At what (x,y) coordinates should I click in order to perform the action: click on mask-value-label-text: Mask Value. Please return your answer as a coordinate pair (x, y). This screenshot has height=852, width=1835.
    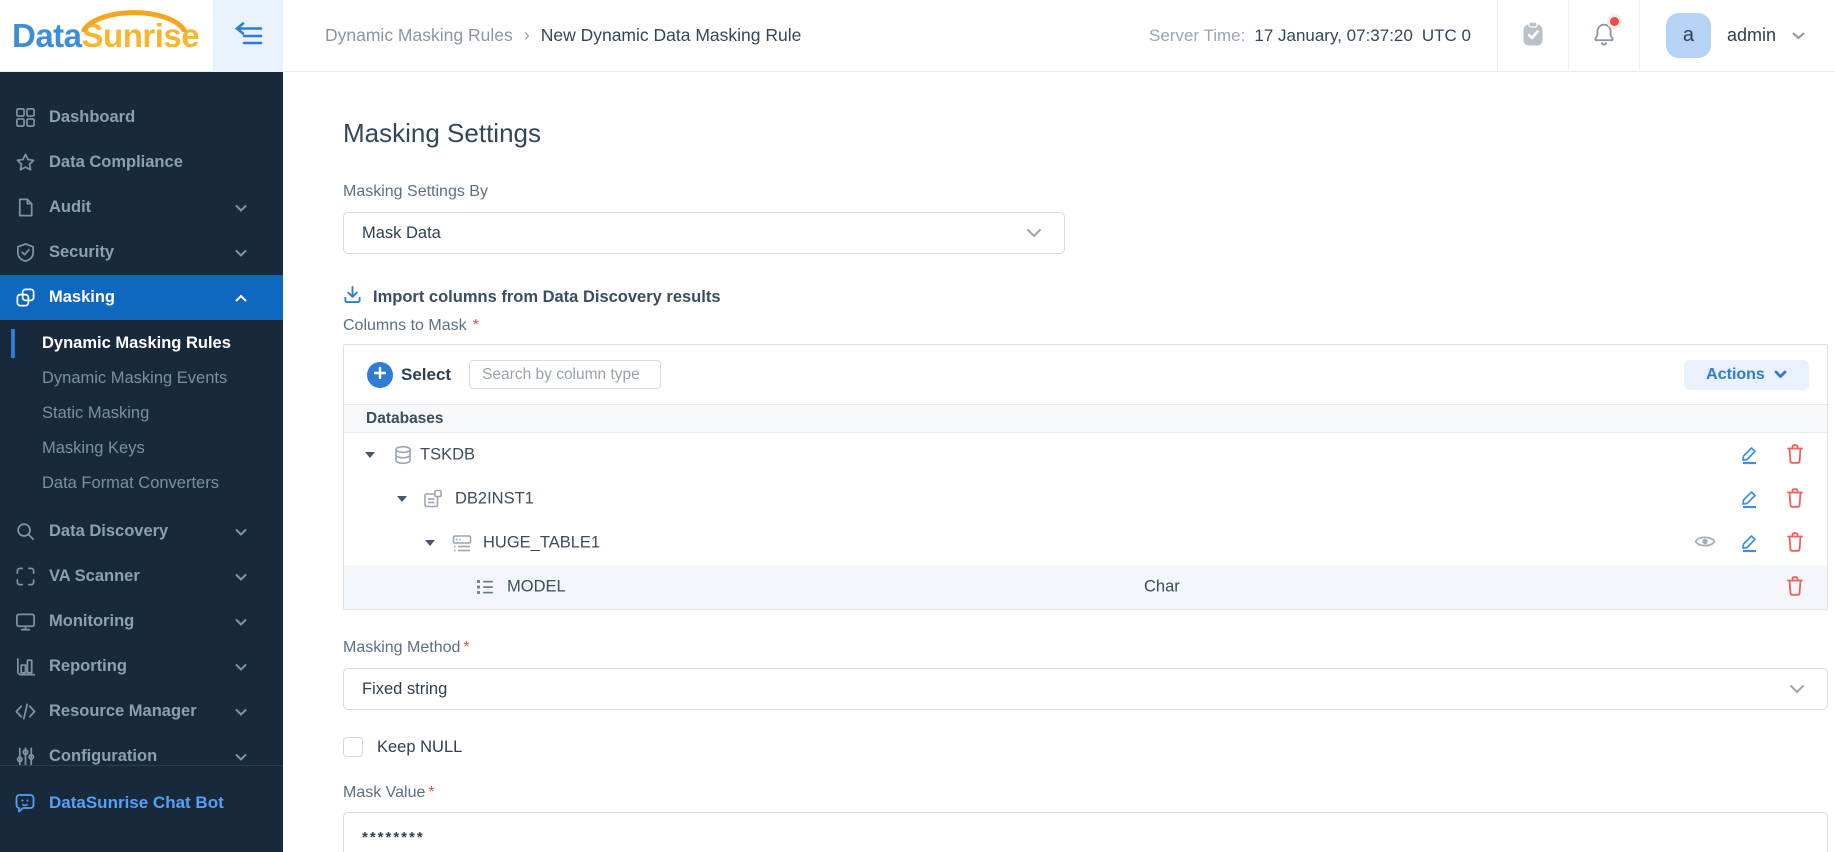
    Looking at the image, I should click on (384, 792).